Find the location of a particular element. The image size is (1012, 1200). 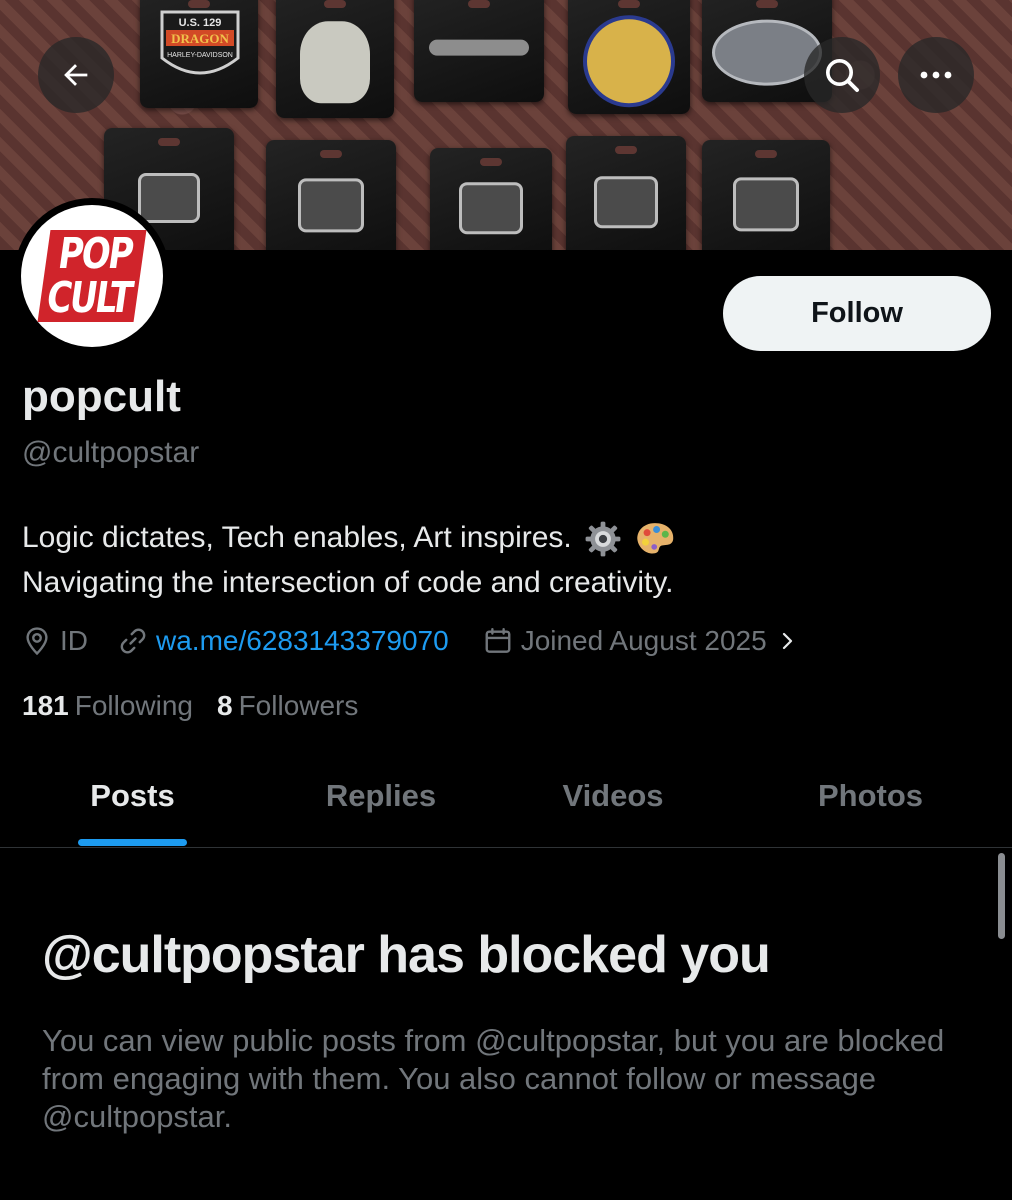

arrow-left-icon is located at coordinates (76, 75).